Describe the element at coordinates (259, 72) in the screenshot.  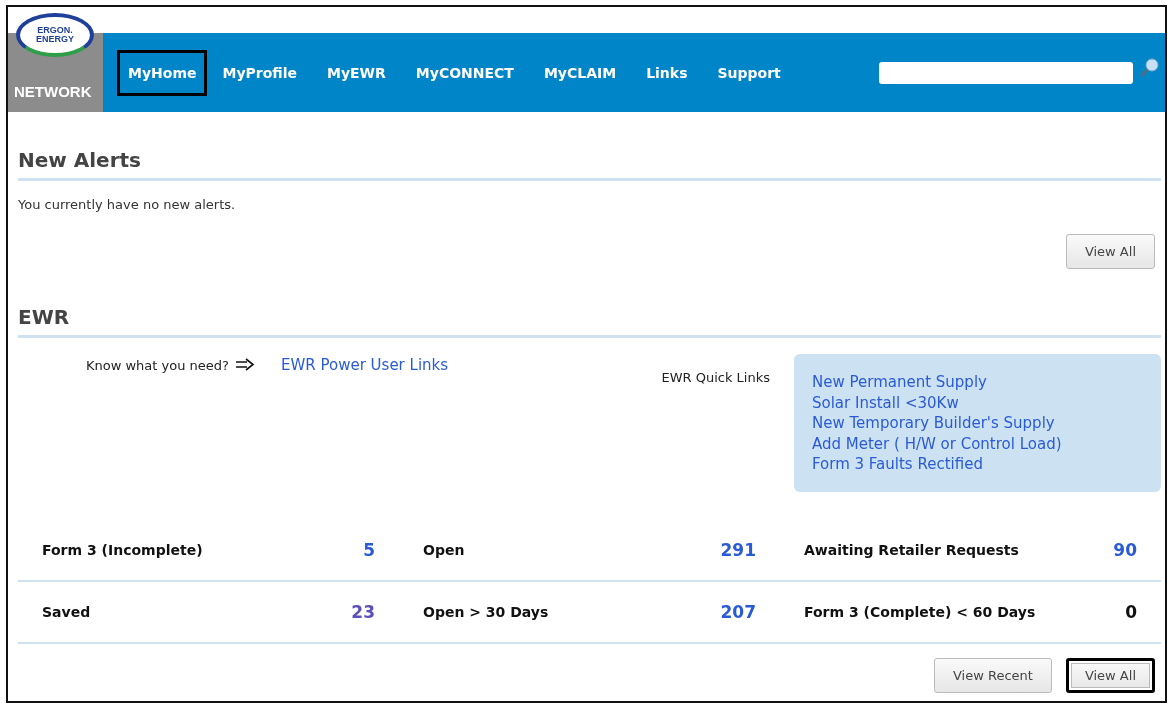
I see `nav-link: MyProfile` at that location.